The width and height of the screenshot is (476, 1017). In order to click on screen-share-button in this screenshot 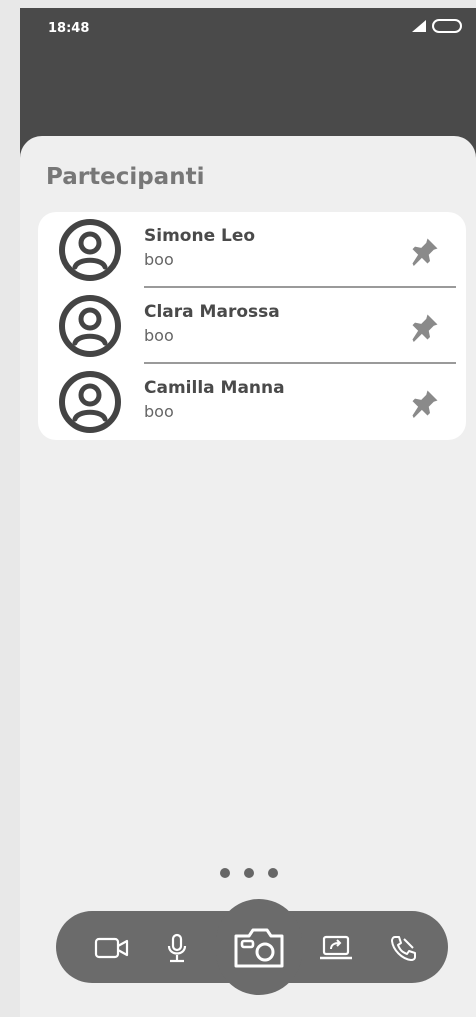, I will do `click(336, 948)`.